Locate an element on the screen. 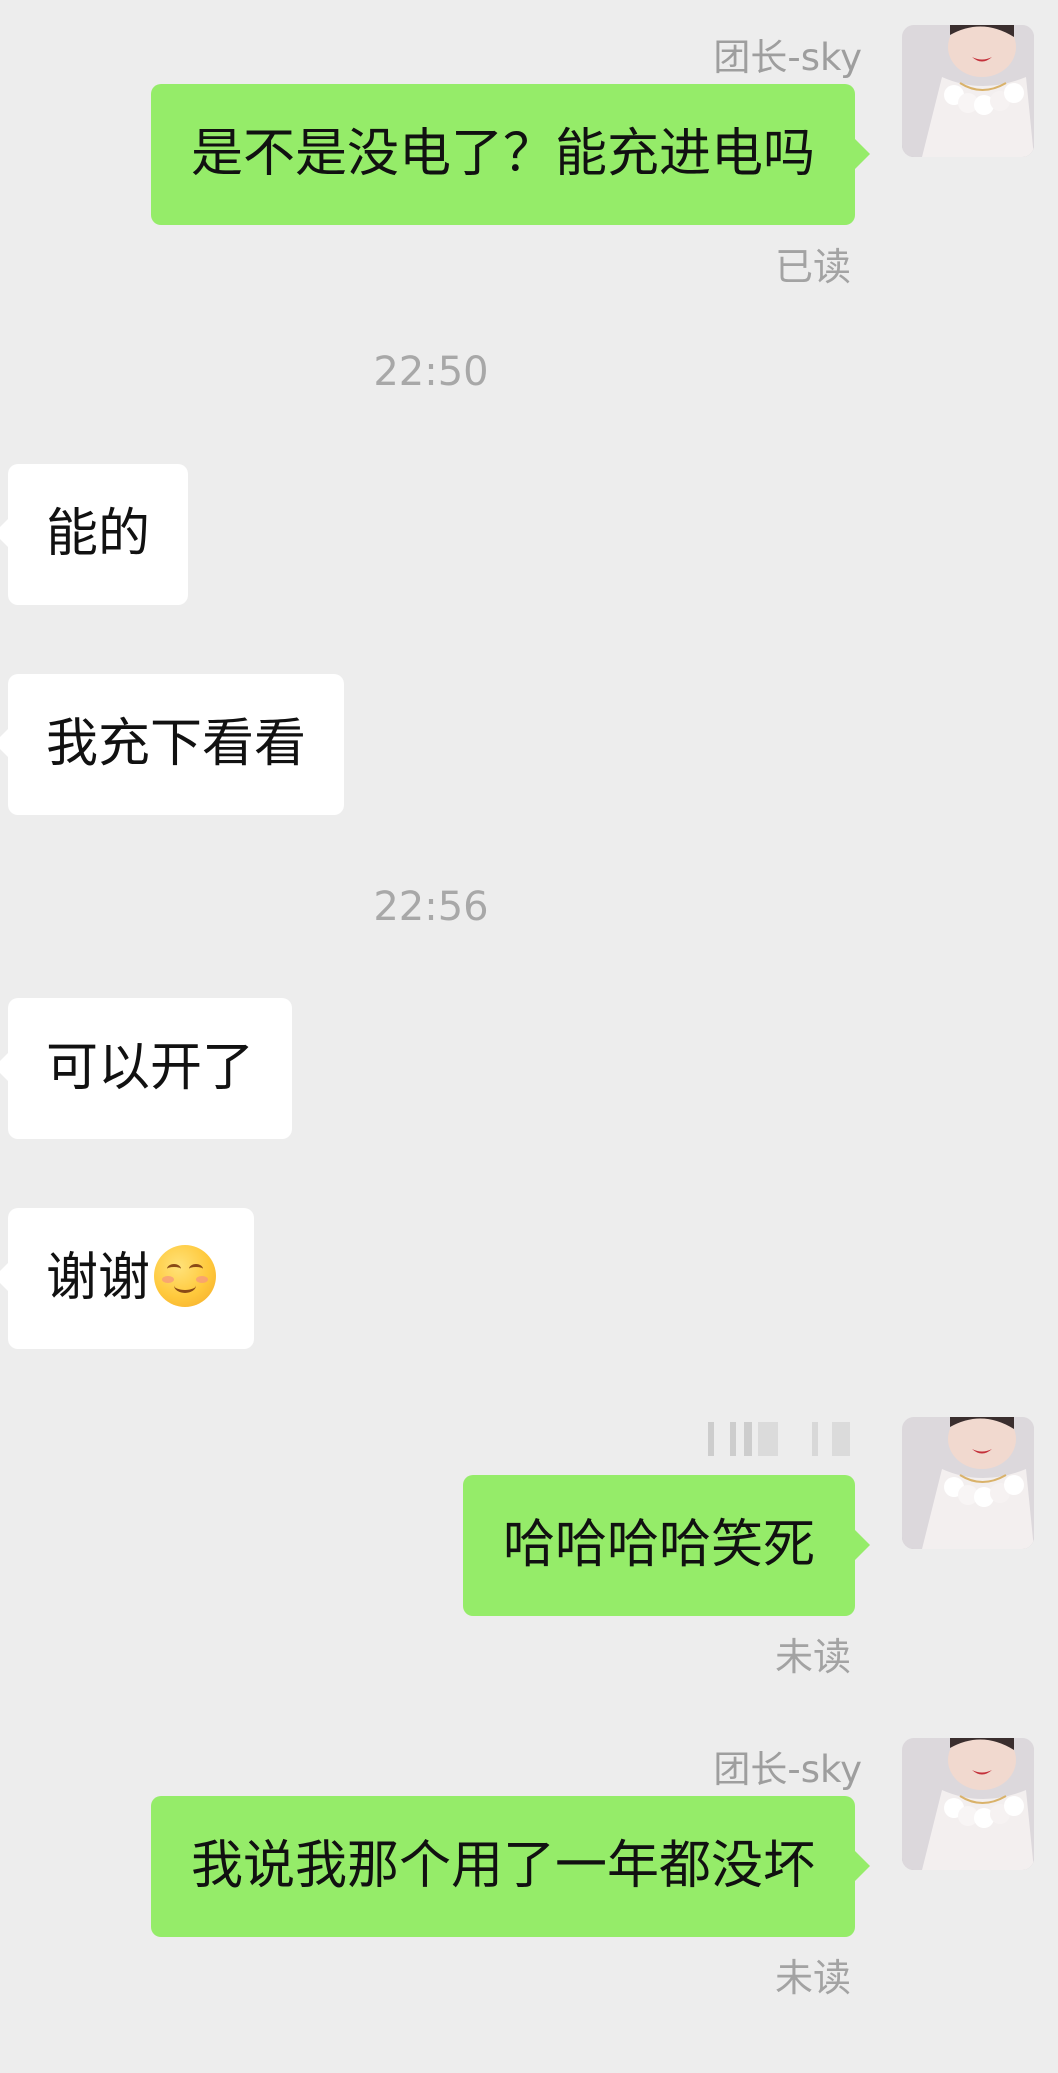 This screenshot has width=1058, height=2073. message-text: 能的 is located at coordinates (98, 534).